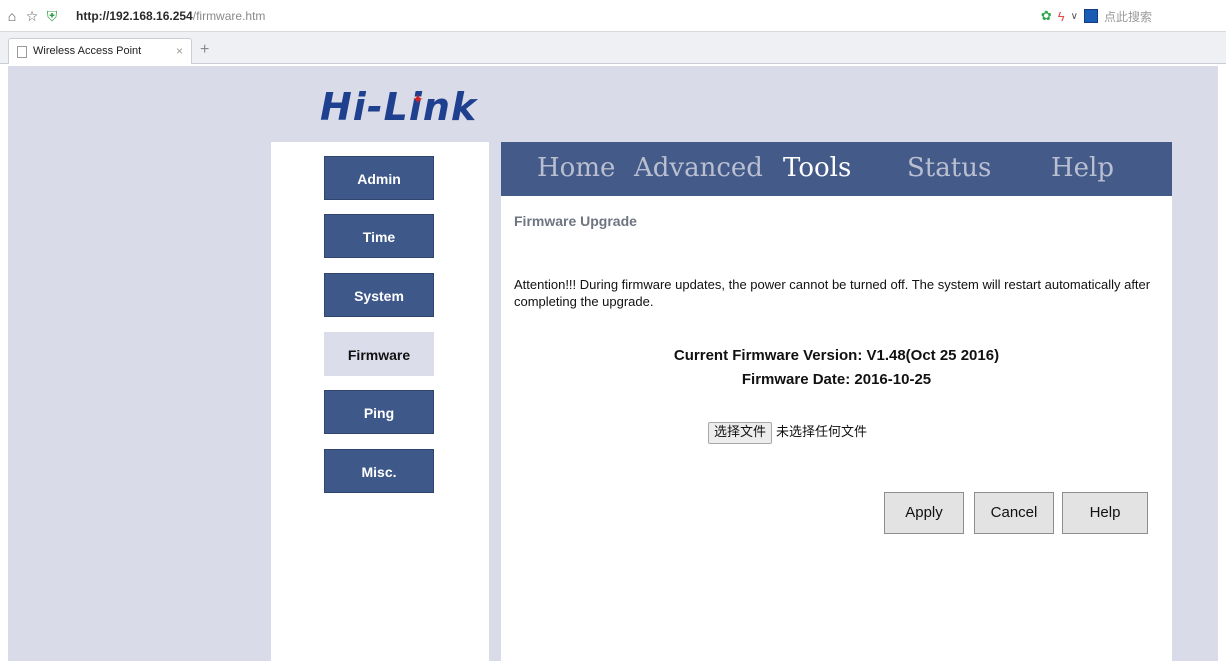 The width and height of the screenshot is (1226, 661). I want to click on gear-icon: ✿, so click(1046, 16).